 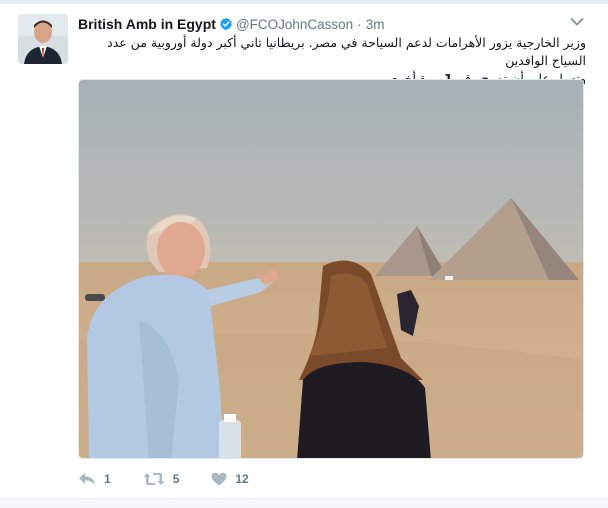 What do you see at coordinates (219, 479) in the screenshot?
I see `heart-icon` at bounding box center [219, 479].